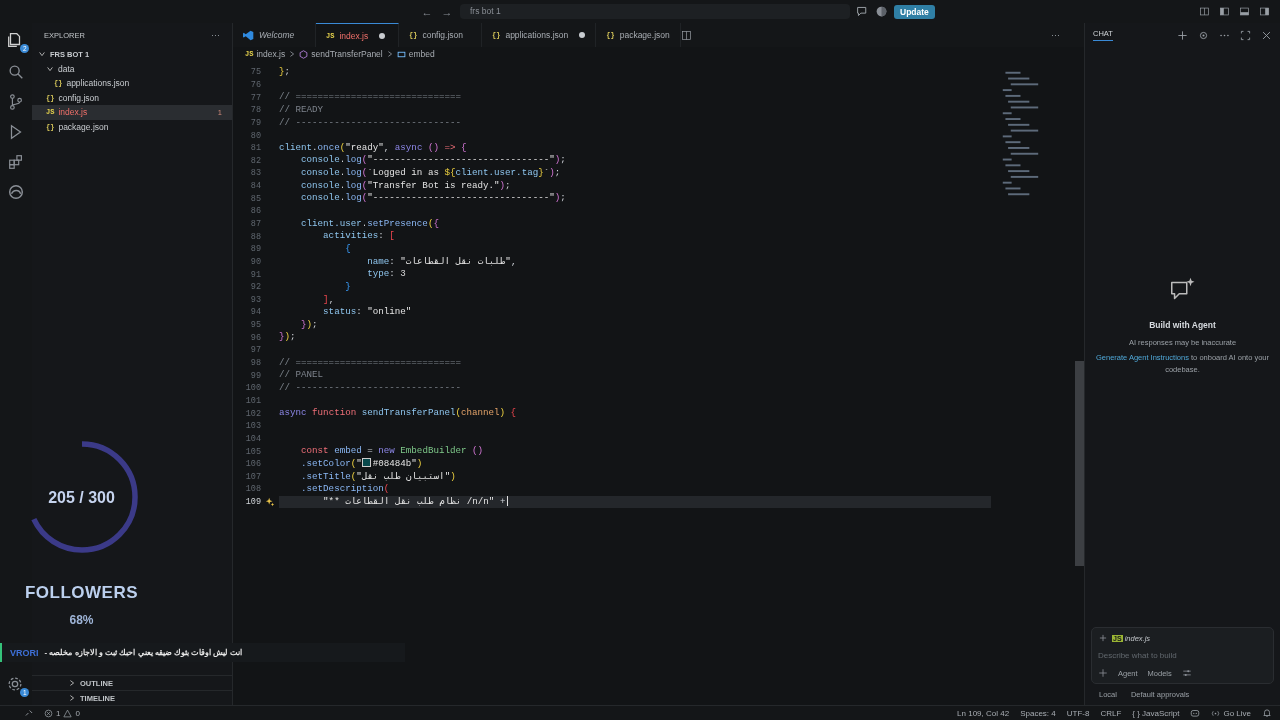  Describe the element at coordinates (255, 299) in the screenshot. I see `line-number: 93` at that location.